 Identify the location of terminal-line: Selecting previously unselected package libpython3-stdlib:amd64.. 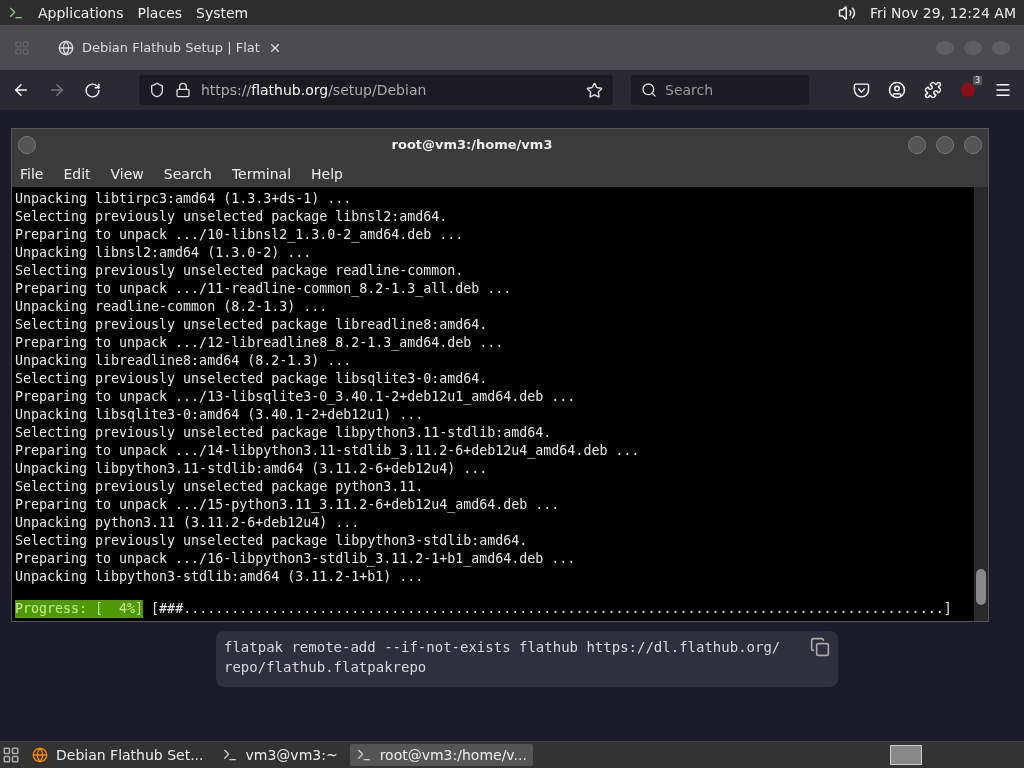
(272, 541).